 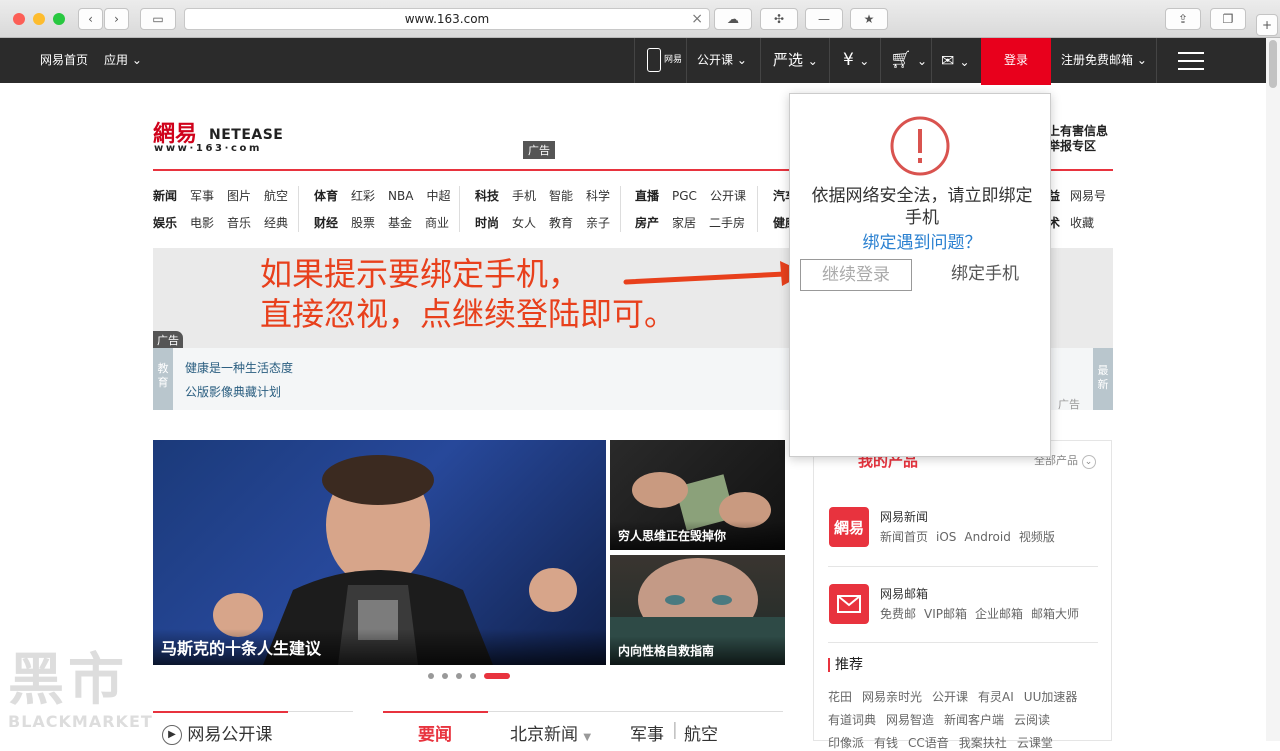 I want to click on product-title: 网易邮箱, so click(x=904, y=593).